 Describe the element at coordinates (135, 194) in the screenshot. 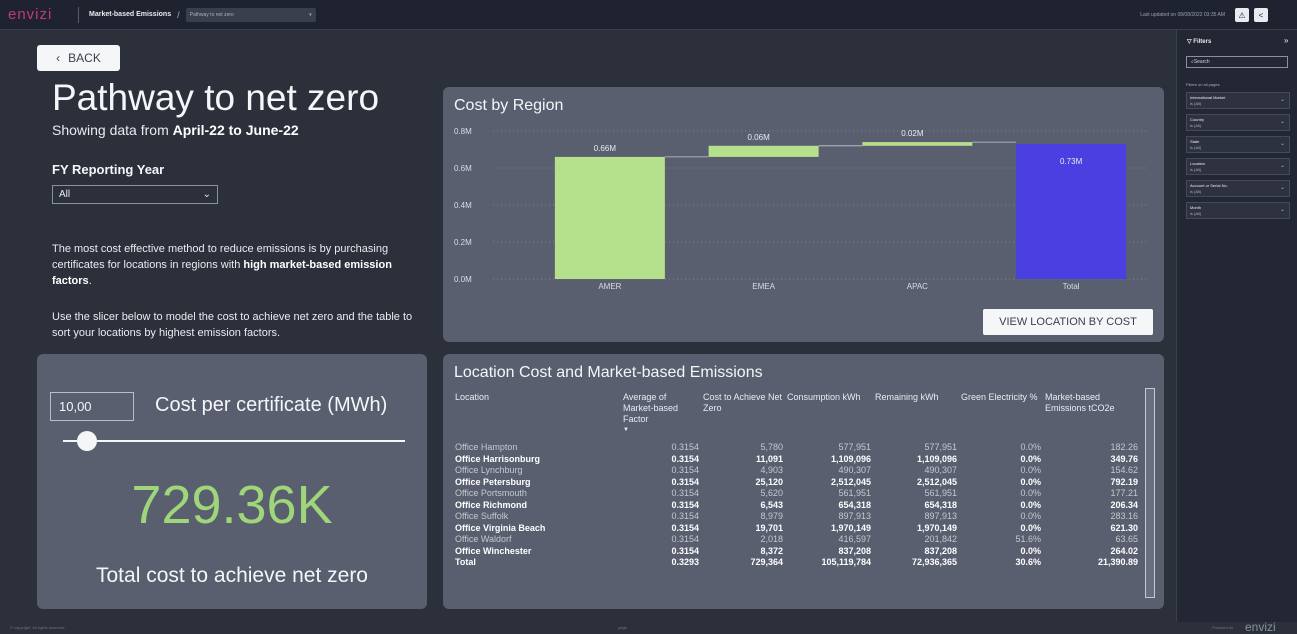

I see `fy-slicer-dropdown: All ⌄` at that location.